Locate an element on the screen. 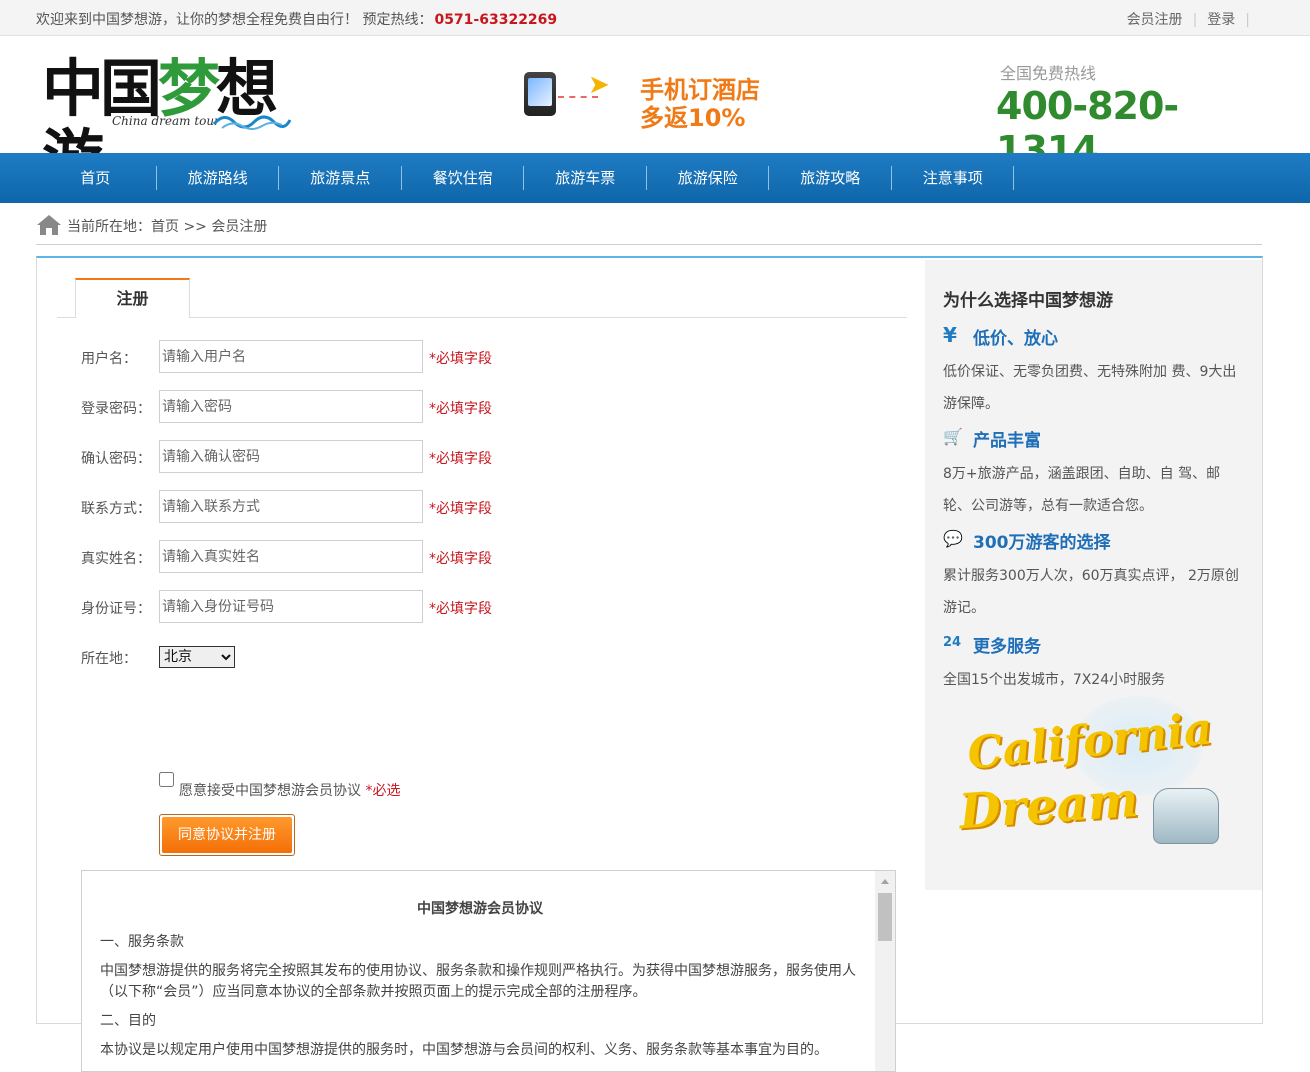 The width and height of the screenshot is (1310, 1072). nav-item-insurance: 旅游保险 is located at coordinates (708, 178).